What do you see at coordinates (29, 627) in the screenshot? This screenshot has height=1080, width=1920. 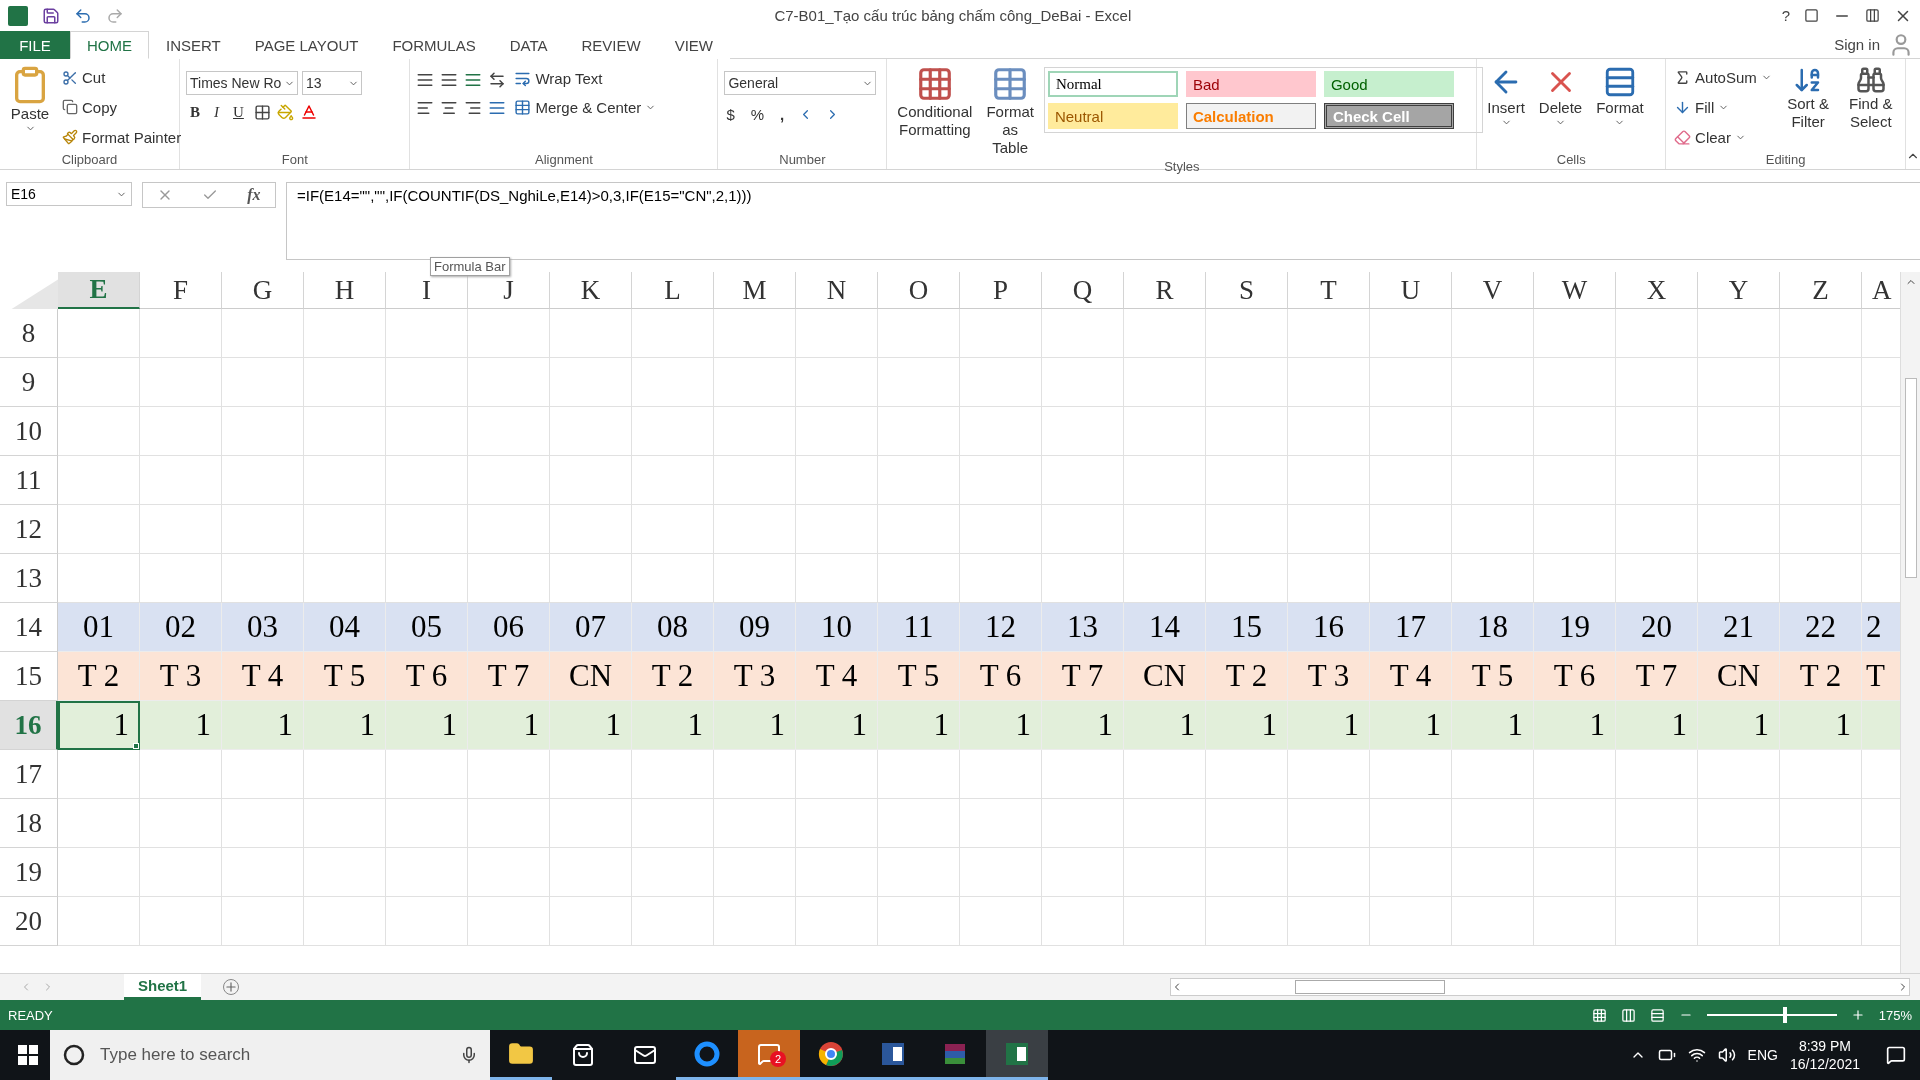 I see `row-header: 14` at bounding box center [29, 627].